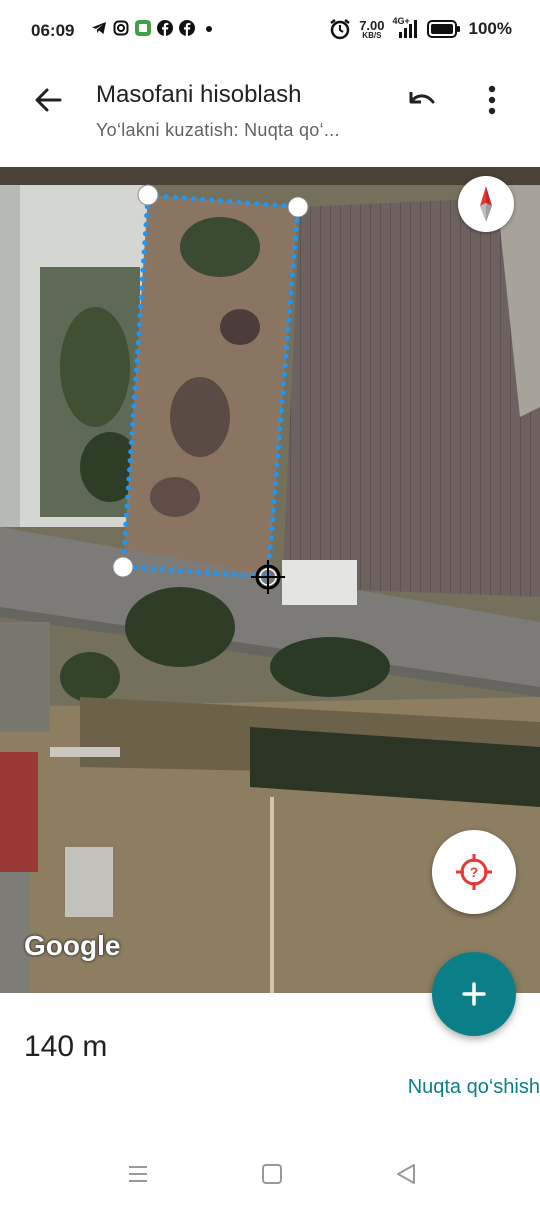  I want to click on compass-icon, so click(486, 204).